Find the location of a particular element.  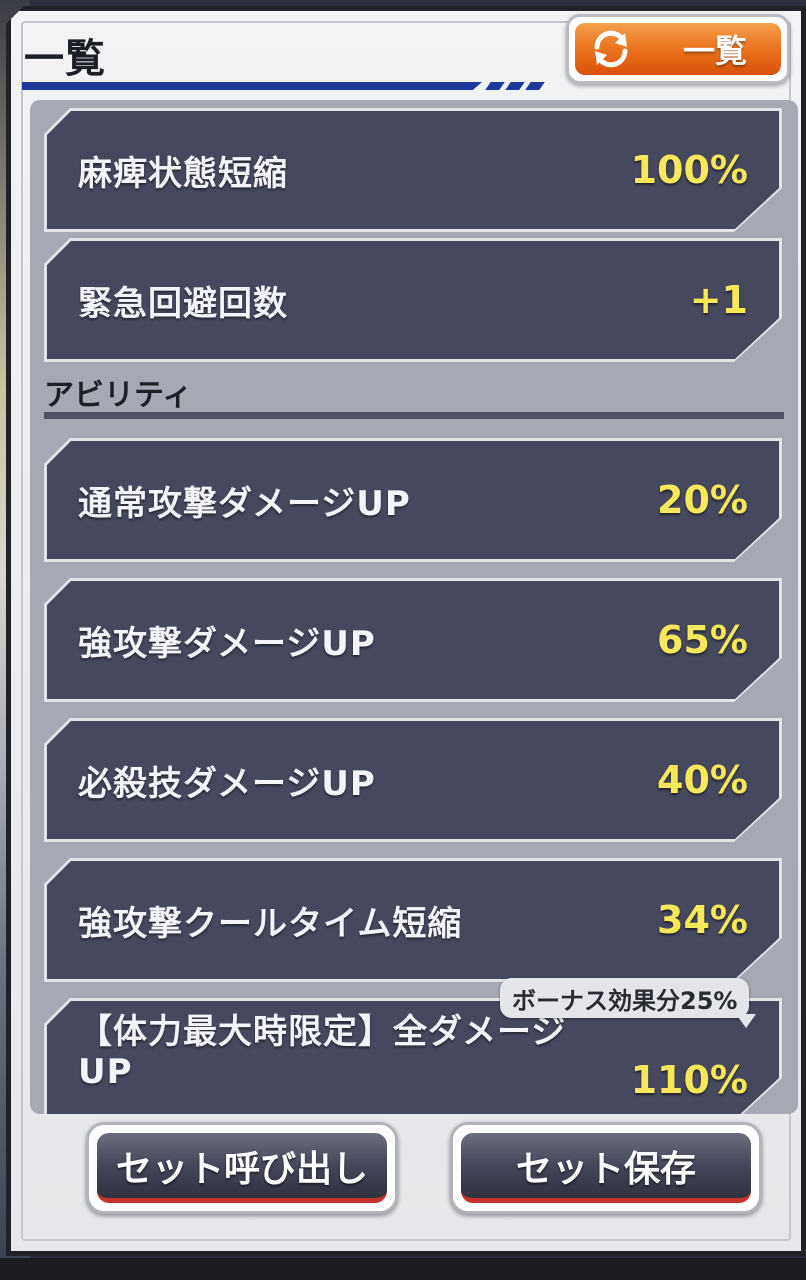

bottom-edge is located at coordinates (403, 1269).